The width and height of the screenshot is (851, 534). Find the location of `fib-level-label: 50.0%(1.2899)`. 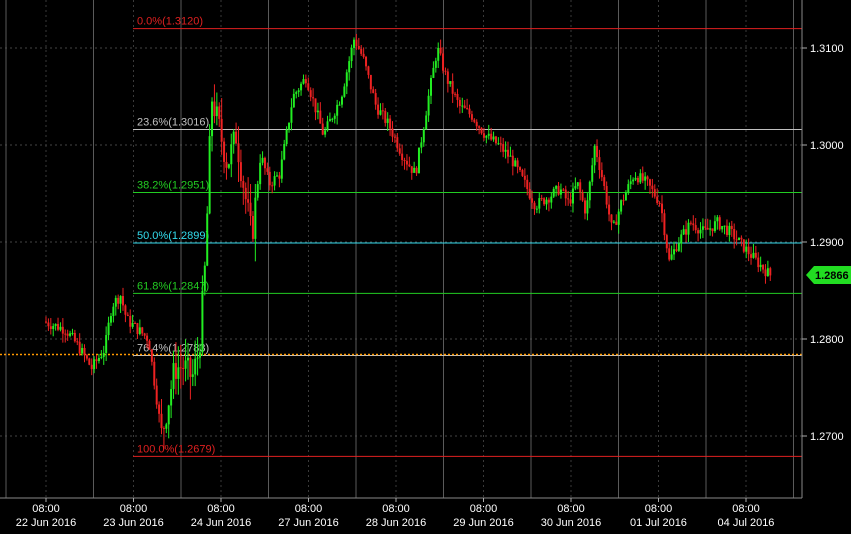

fib-level-label: 50.0%(1.2899) is located at coordinates (173, 236).